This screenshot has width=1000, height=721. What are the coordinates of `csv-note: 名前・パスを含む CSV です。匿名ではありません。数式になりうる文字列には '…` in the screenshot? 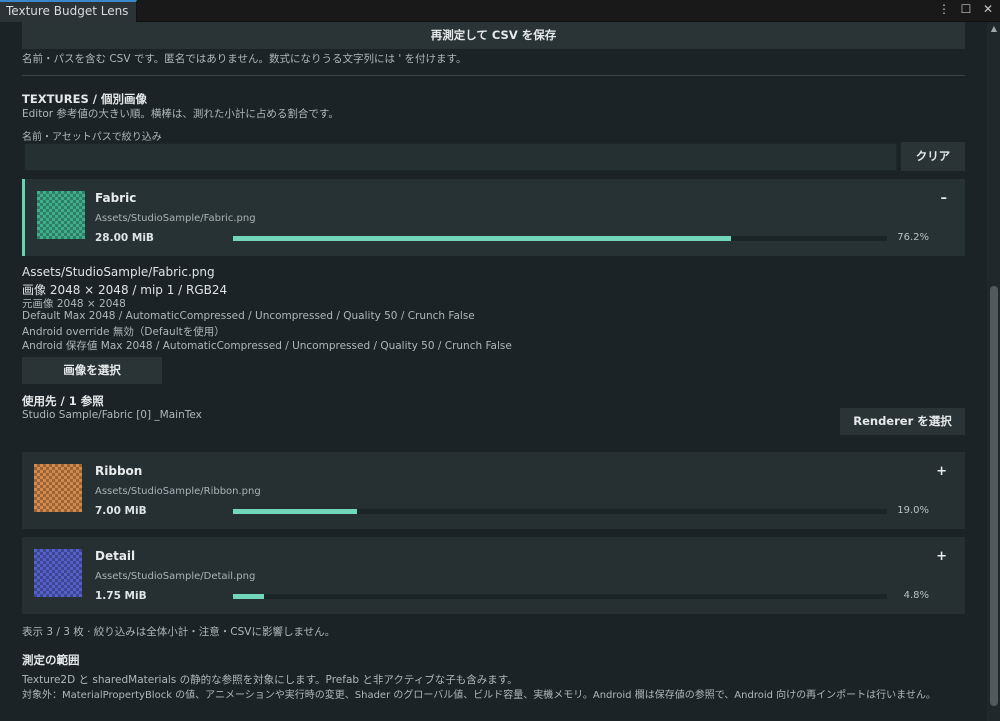 It's located at (244, 59).